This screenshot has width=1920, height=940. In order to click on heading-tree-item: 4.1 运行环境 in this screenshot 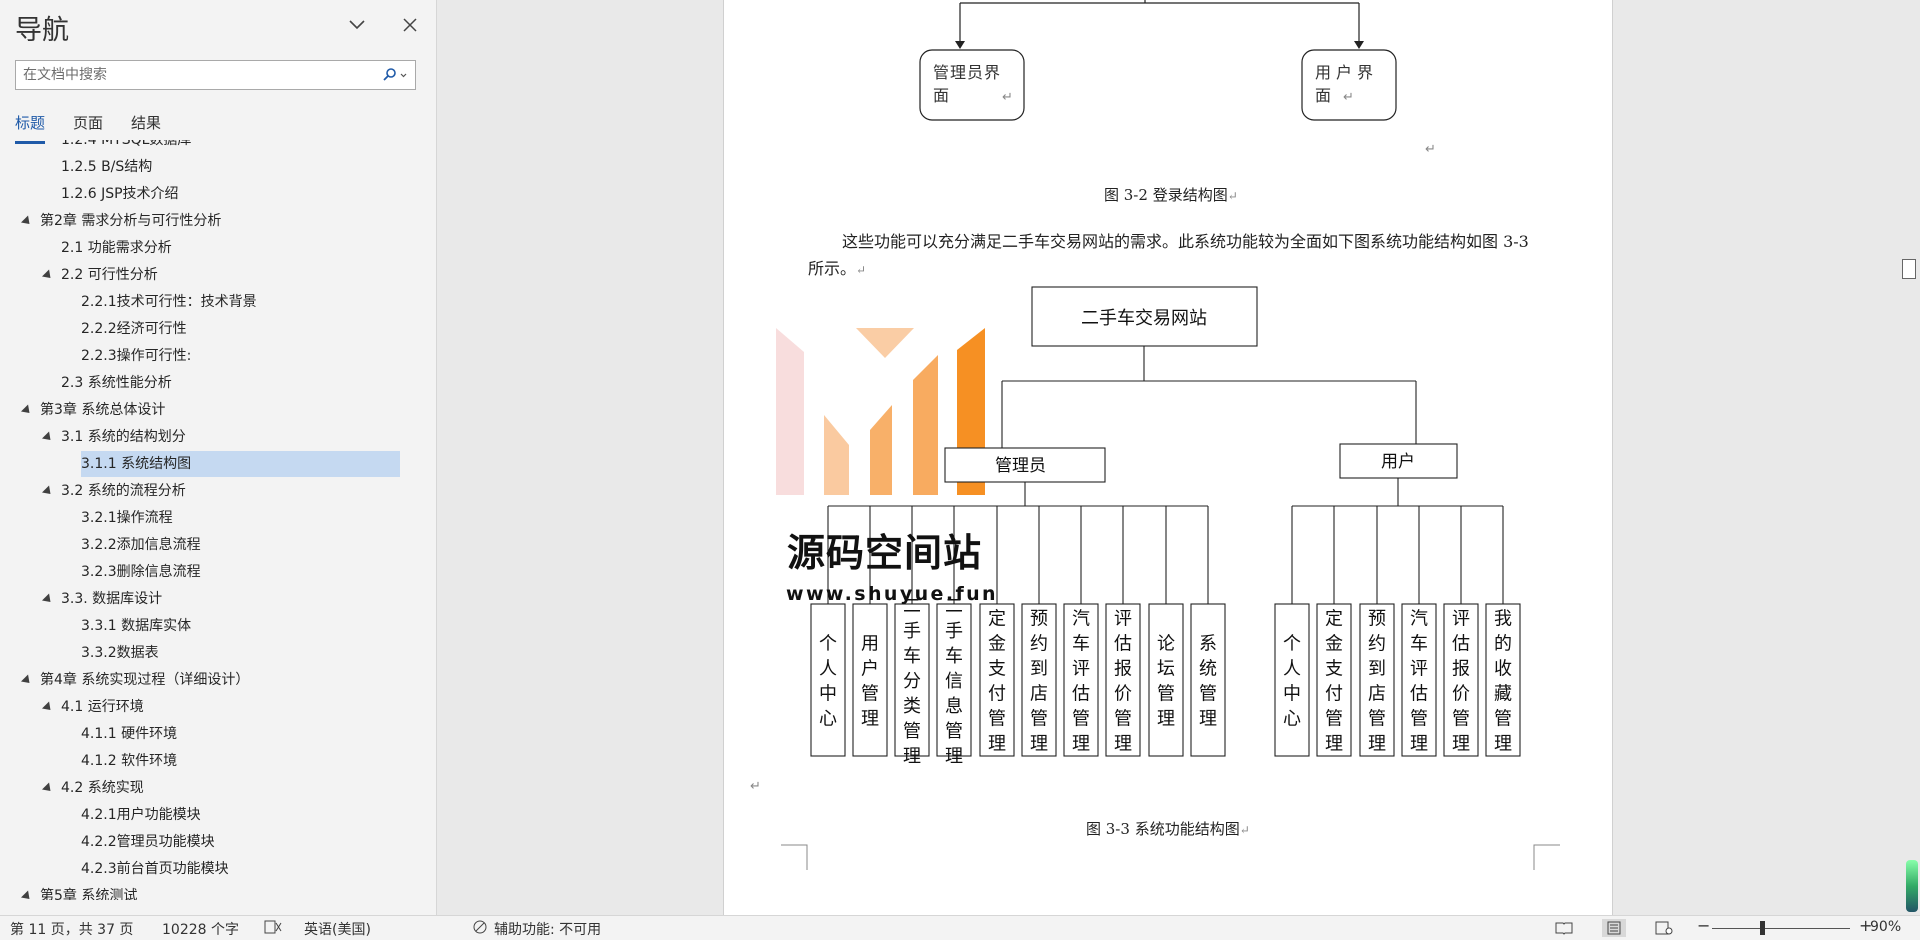, I will do `click(75, 707)`.